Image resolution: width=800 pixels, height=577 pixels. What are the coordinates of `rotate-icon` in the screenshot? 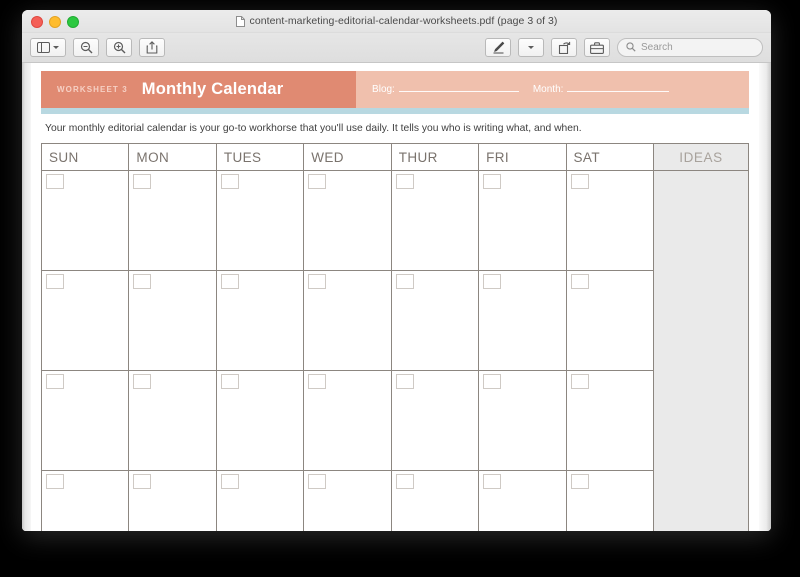 It's located at (564, 47).